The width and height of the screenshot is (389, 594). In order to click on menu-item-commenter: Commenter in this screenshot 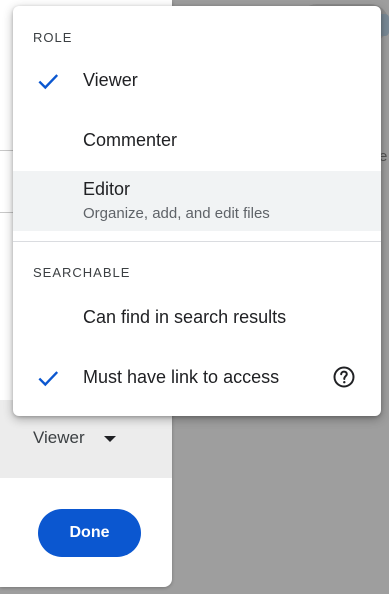, I will do `click(197, 141)`.